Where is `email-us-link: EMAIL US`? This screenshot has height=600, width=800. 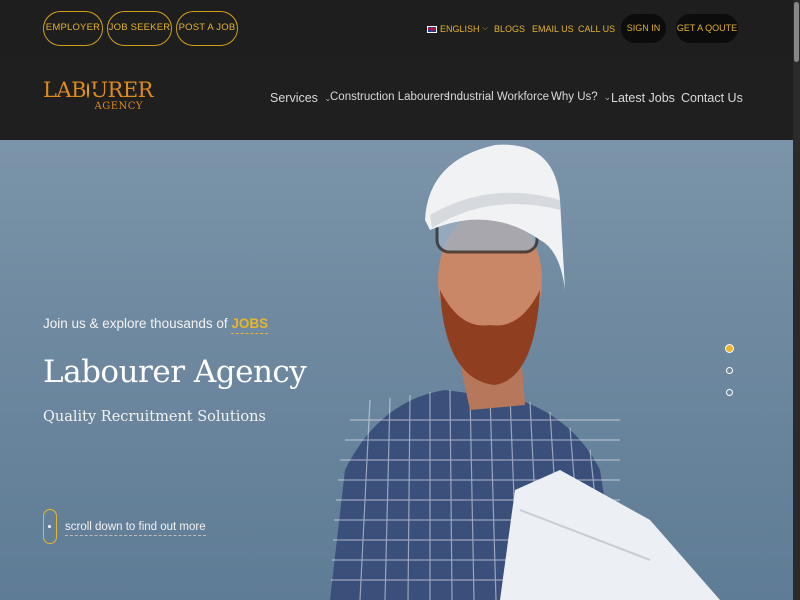
email-us-link: EMAIL US is located at coordinates (553, 29).